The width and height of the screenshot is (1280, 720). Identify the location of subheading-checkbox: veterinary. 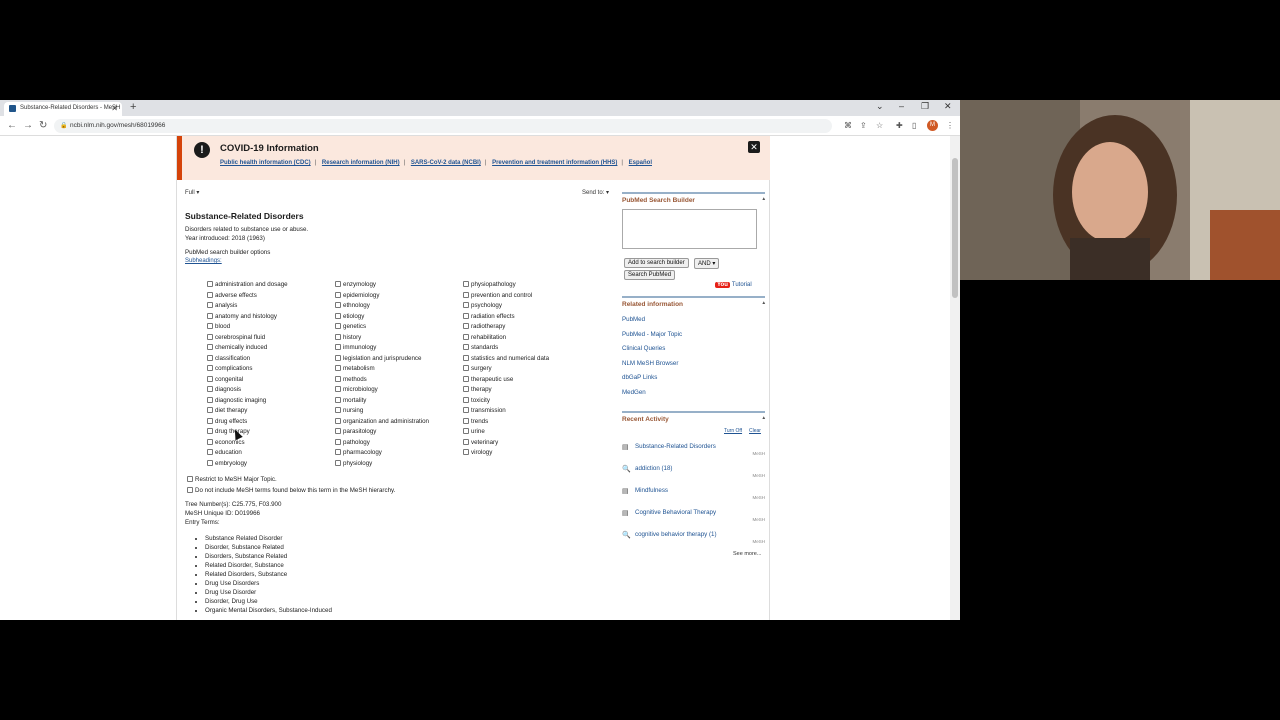
(480, 442).